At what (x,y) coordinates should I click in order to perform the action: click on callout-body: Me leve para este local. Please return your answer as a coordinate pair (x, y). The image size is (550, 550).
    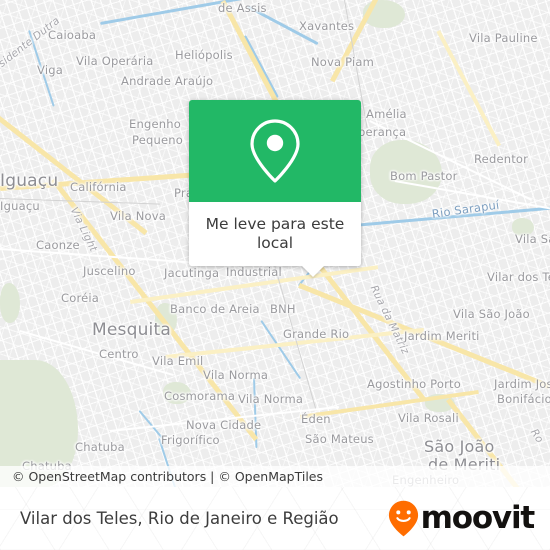
    Looking at the image, I should click on (275, 234).